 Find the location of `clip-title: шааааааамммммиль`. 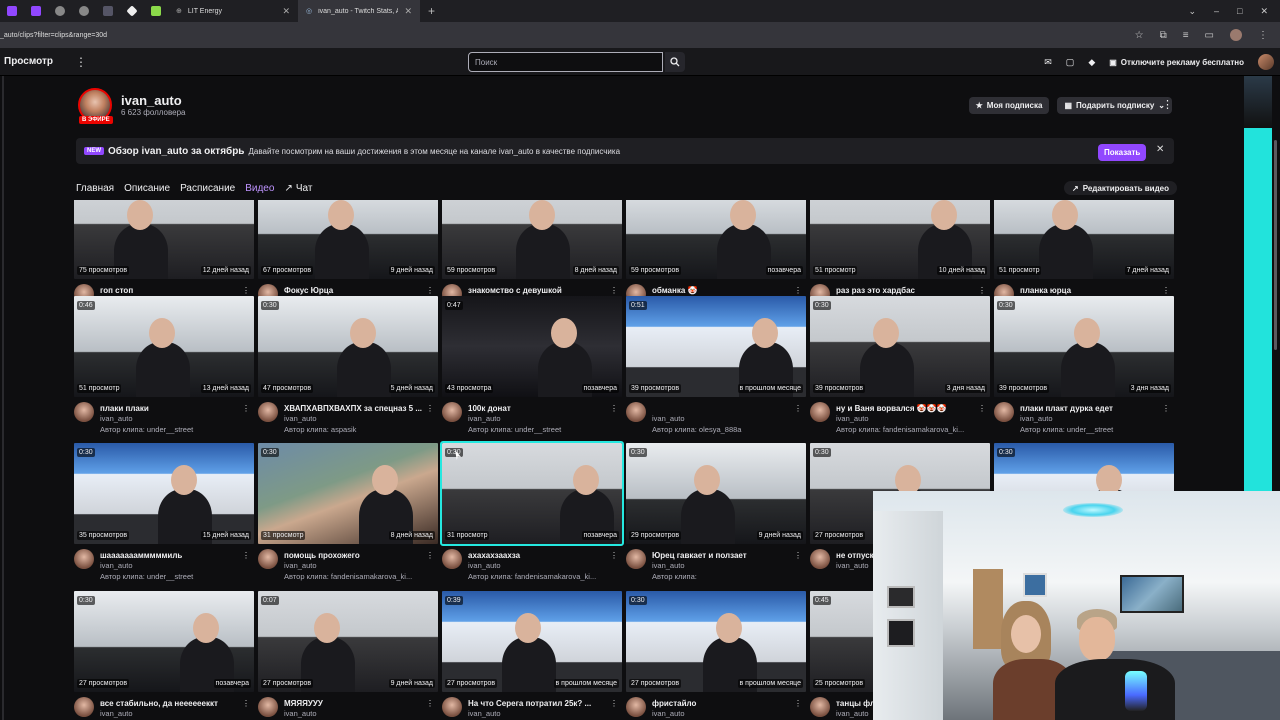

clip-title: шааааааамммммиль is located at coordinates (170, 555).